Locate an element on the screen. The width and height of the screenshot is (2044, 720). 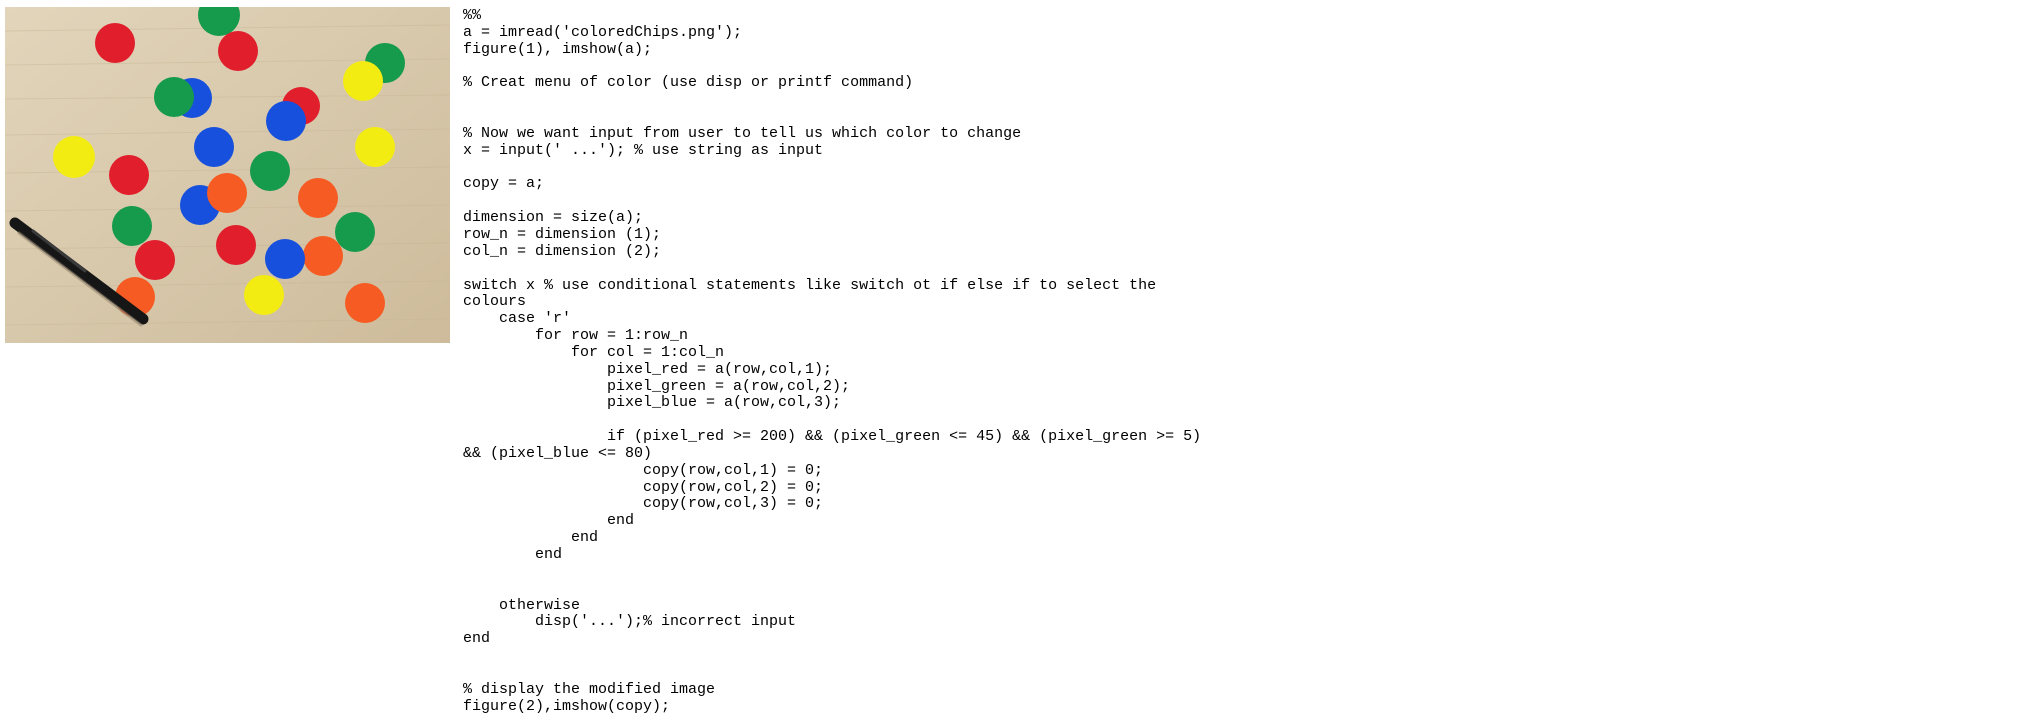
code-line: case 'r' is located at coordinates (517, 319).